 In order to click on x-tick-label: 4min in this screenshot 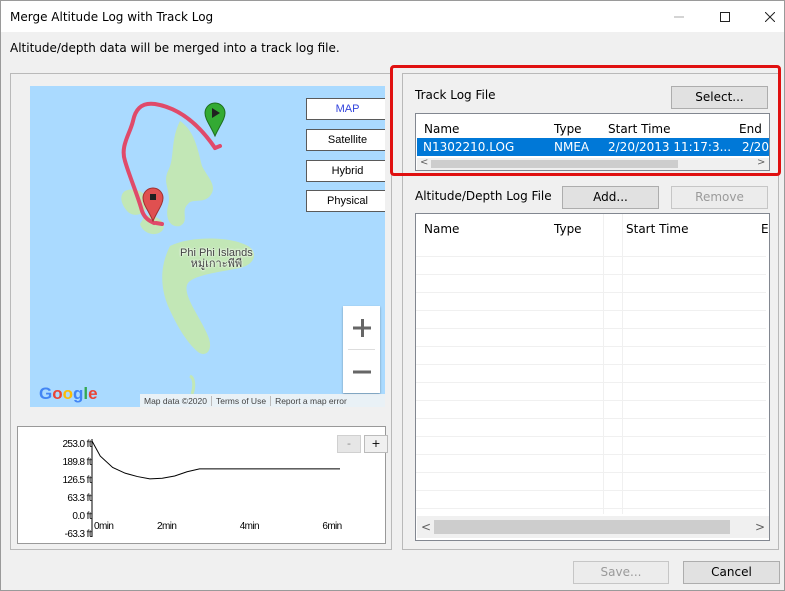, I will do `click(249, 526)`.